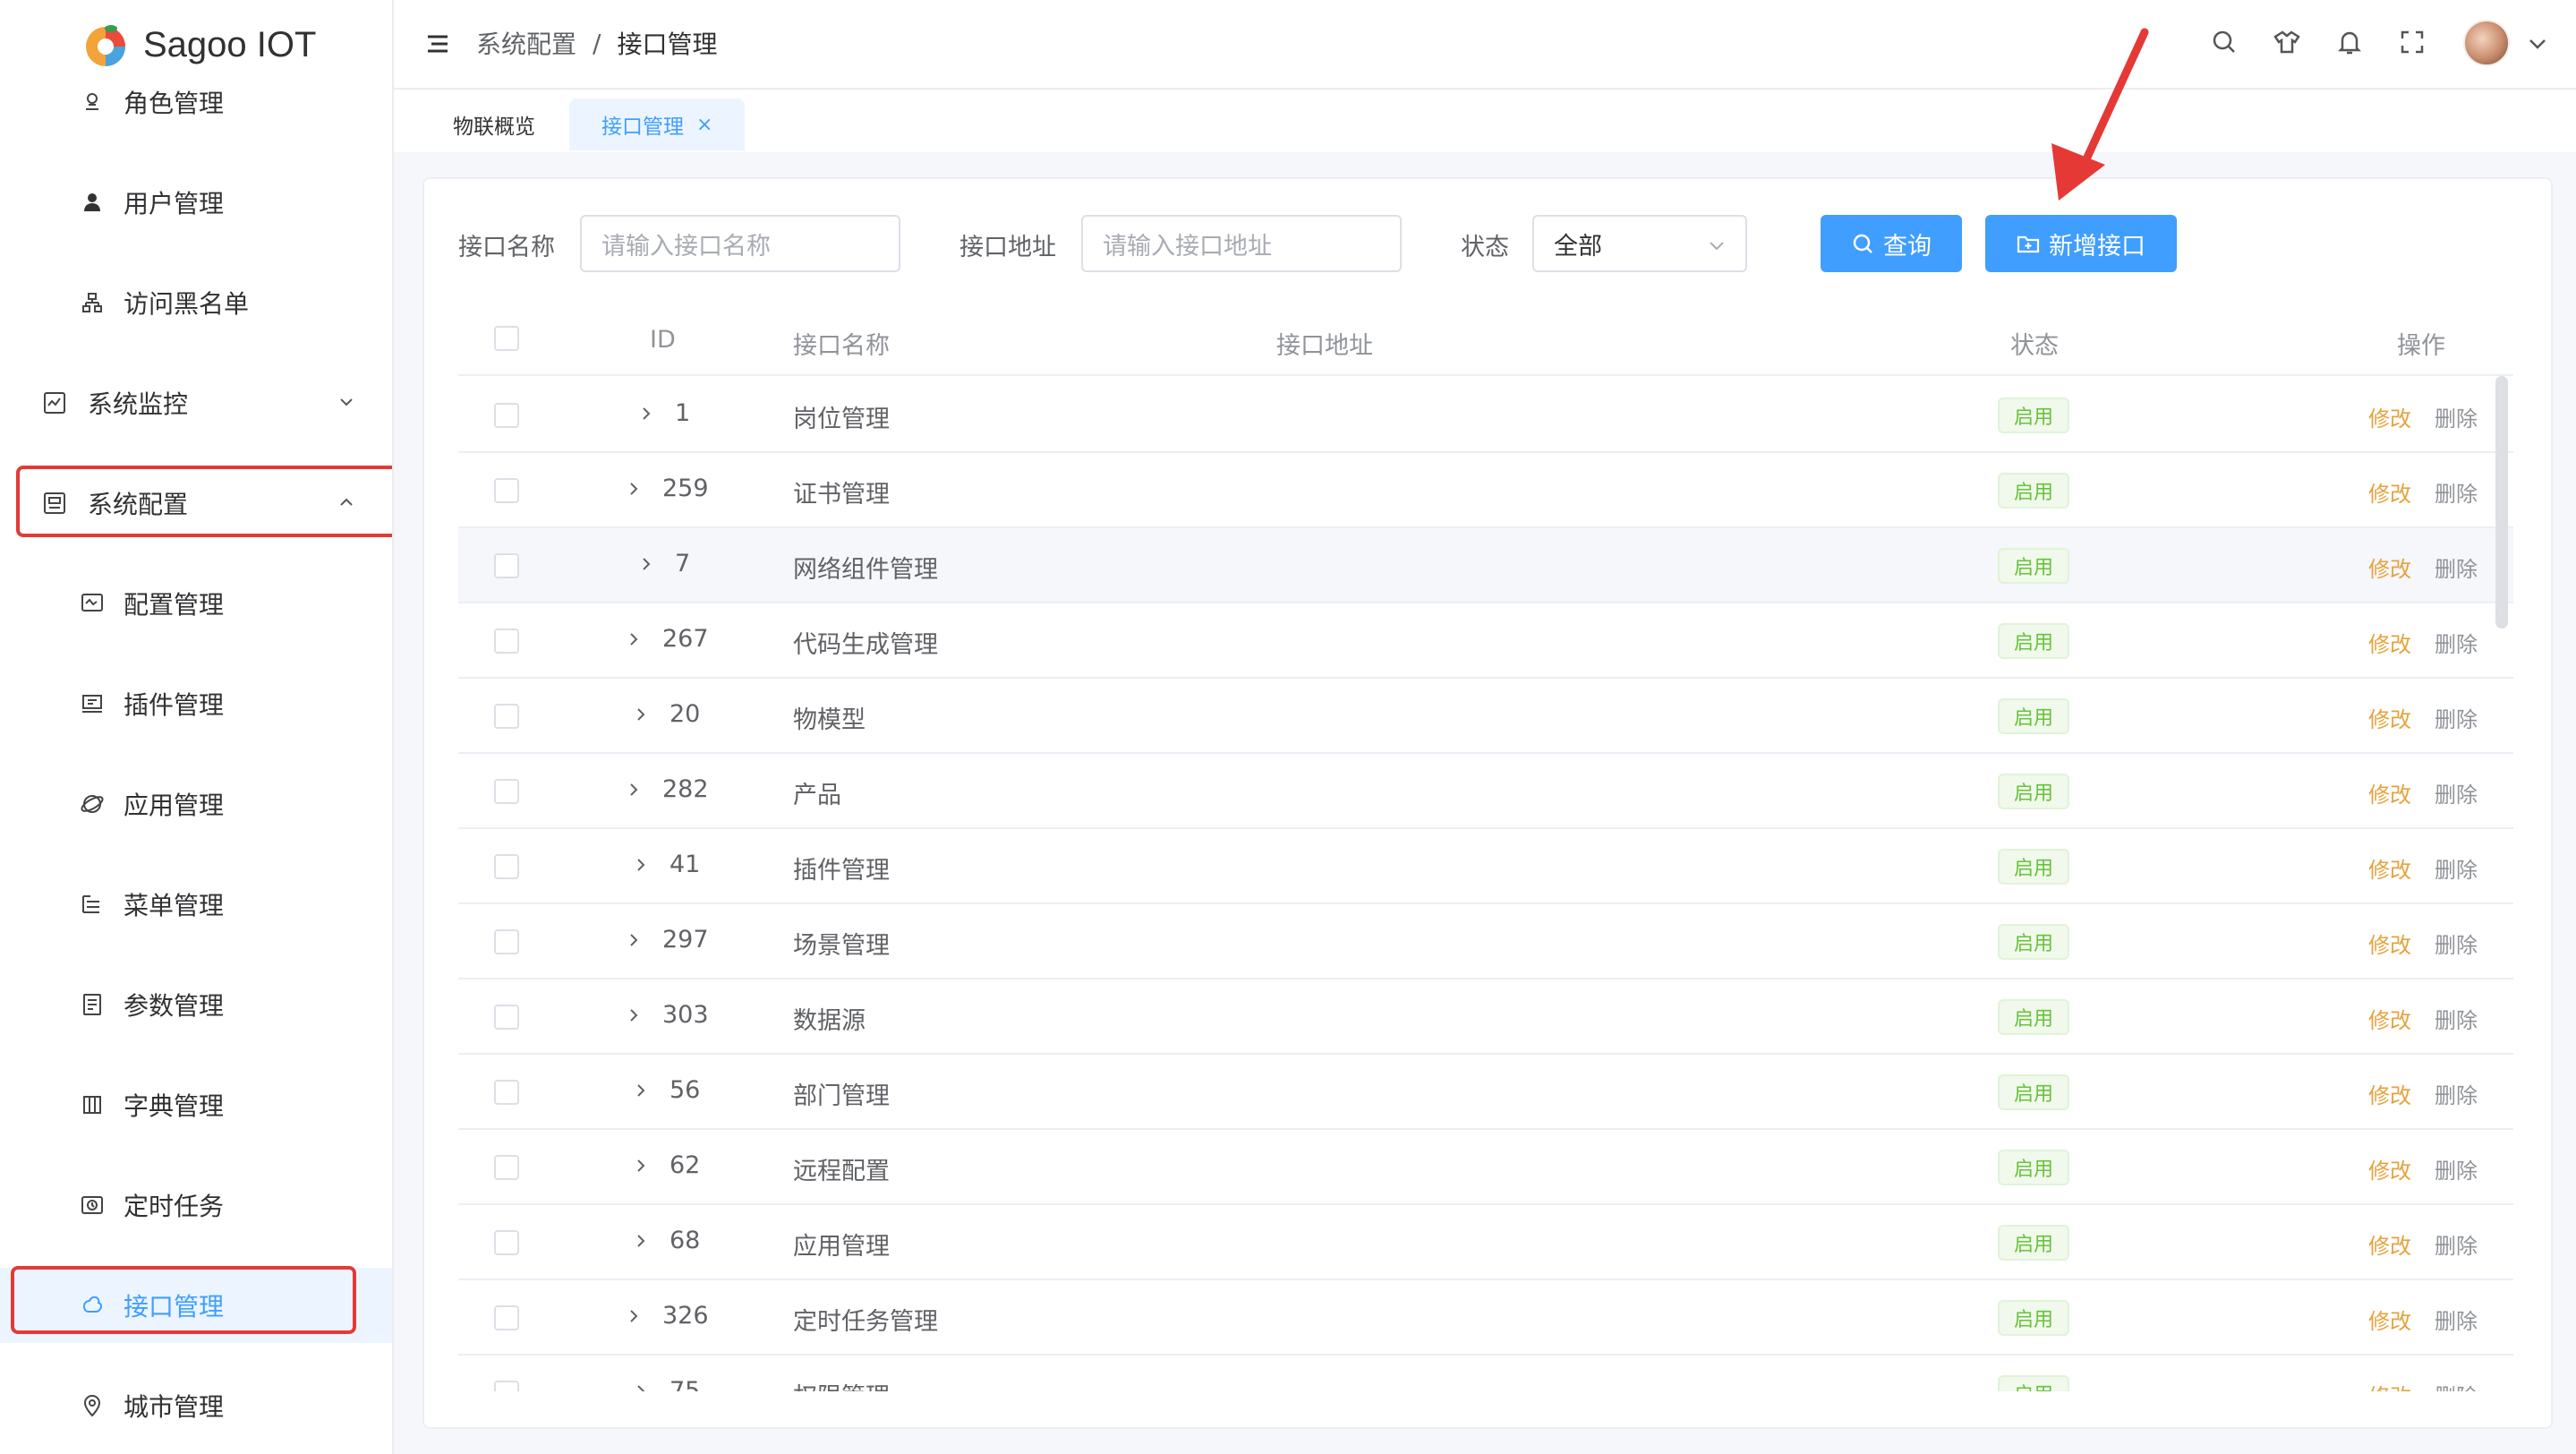 This screenshot has width=2576, height=1454. I want to click on table-row: 267 代码生成管理 启用 修改 删除, so click(1485, 641).